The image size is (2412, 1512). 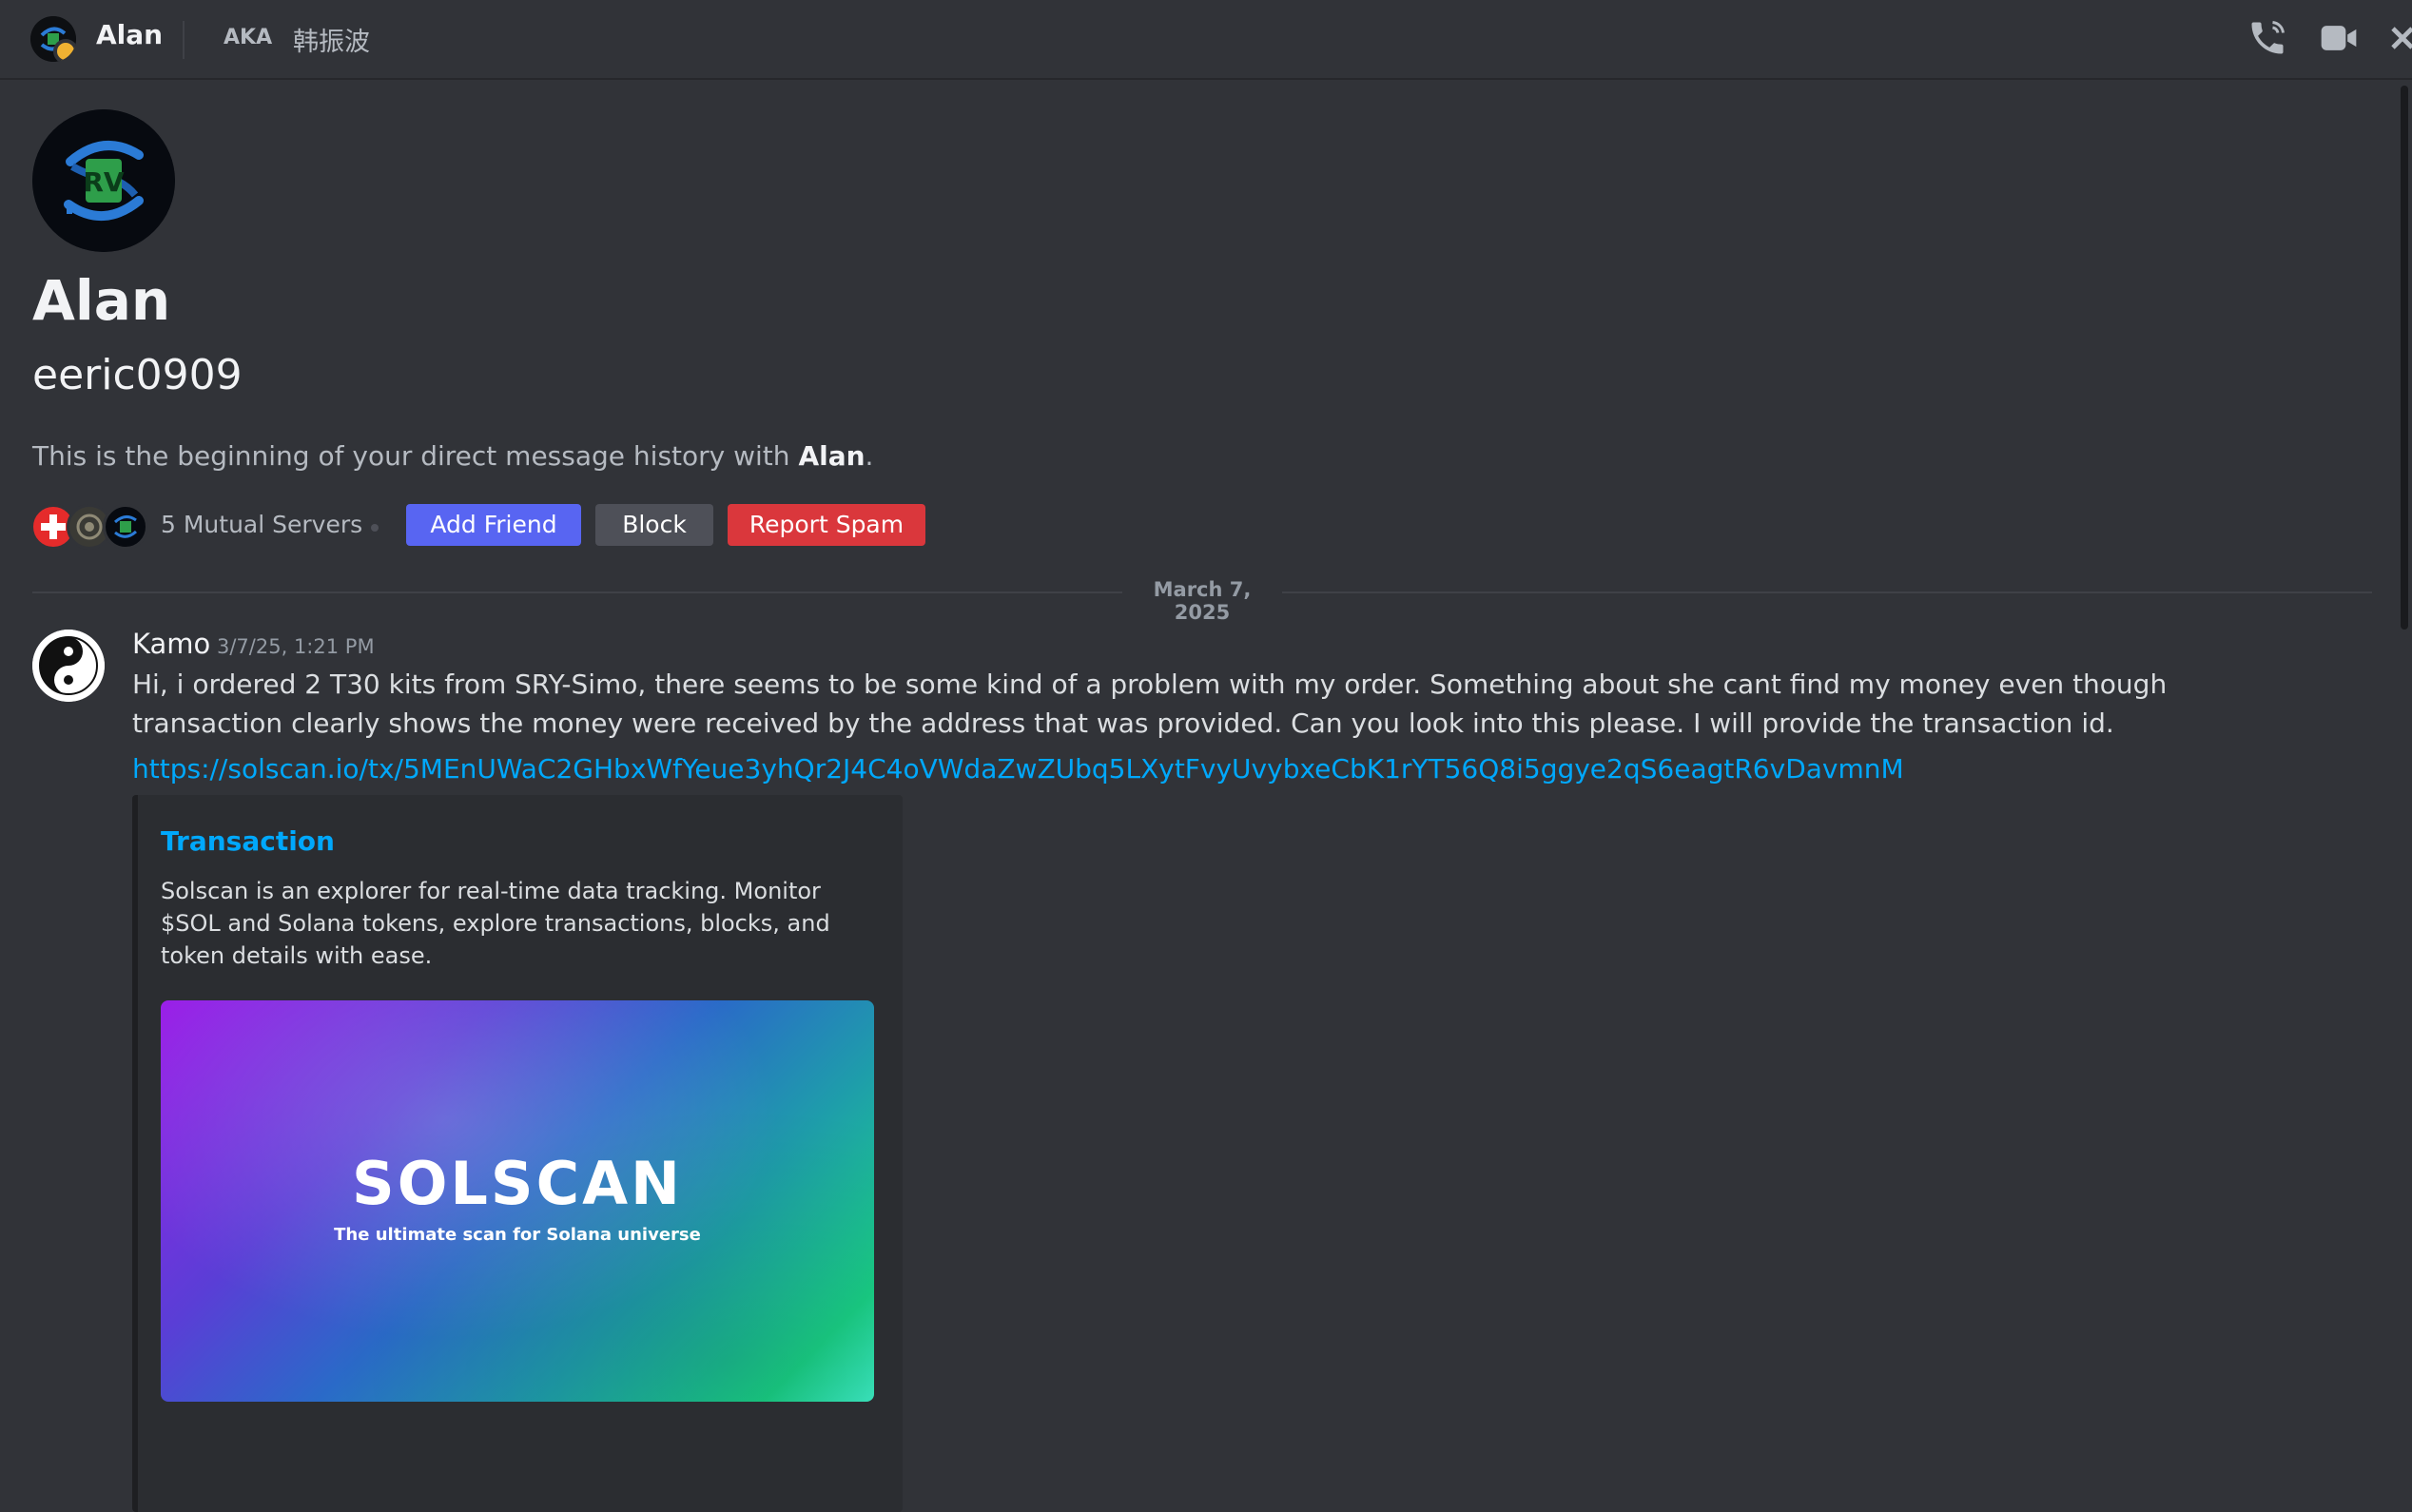 What do you see at coordinates (517, 1235) in the screenshot?
I see `solscan-tagline: The ultimate scan for Solana universe` at bounding box center [517, 1235].